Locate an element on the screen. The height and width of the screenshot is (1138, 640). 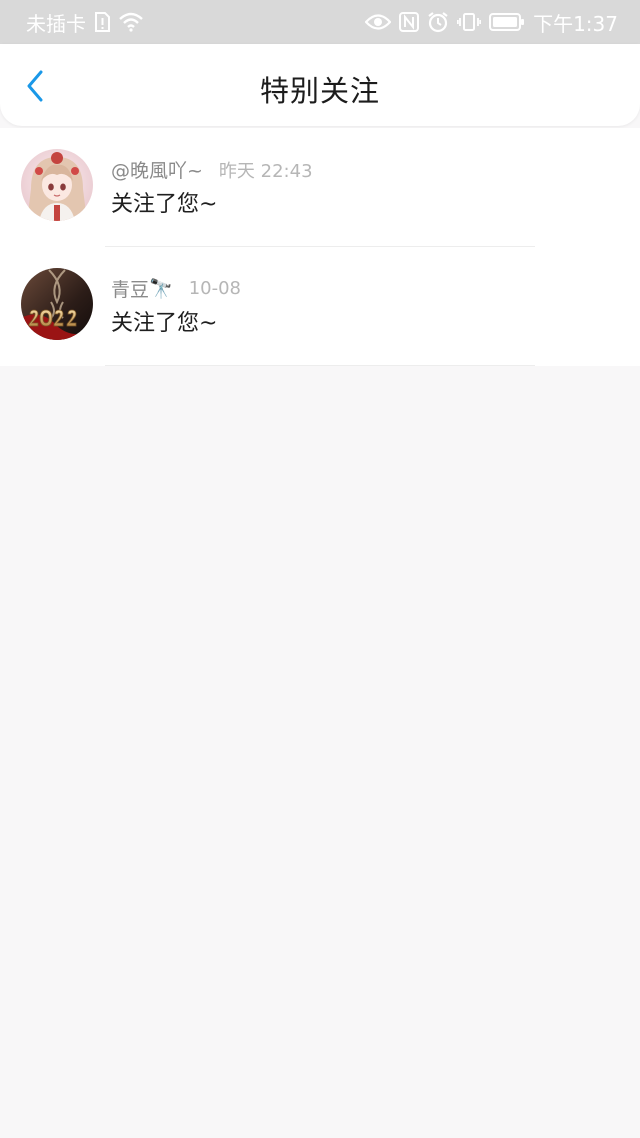
status-time: 下午1:37 is located at coordinates (575, 23).